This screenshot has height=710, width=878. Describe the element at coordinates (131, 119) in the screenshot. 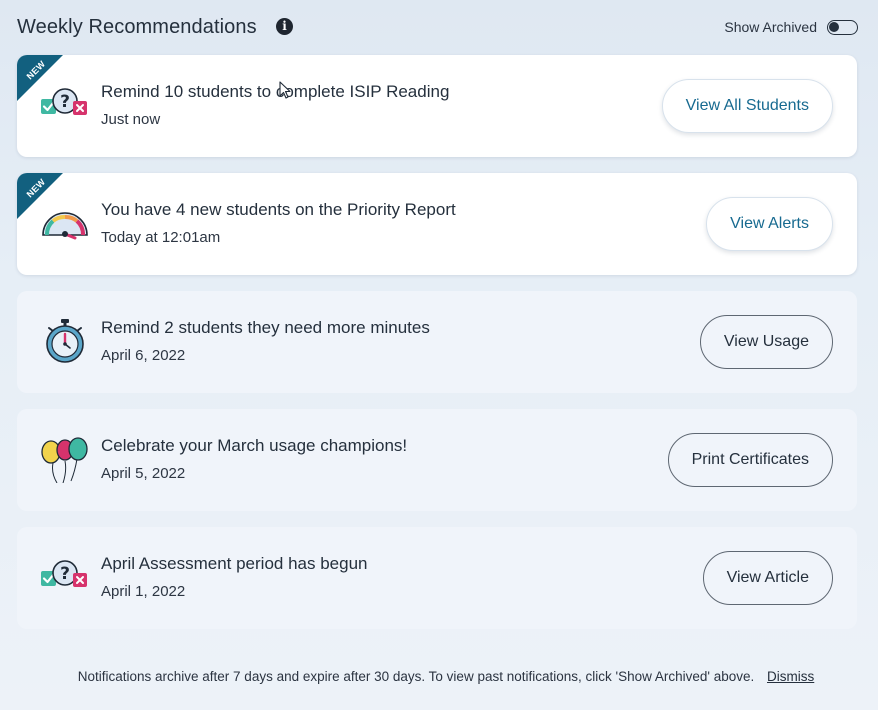

I see `card-time: Just now` at that location.